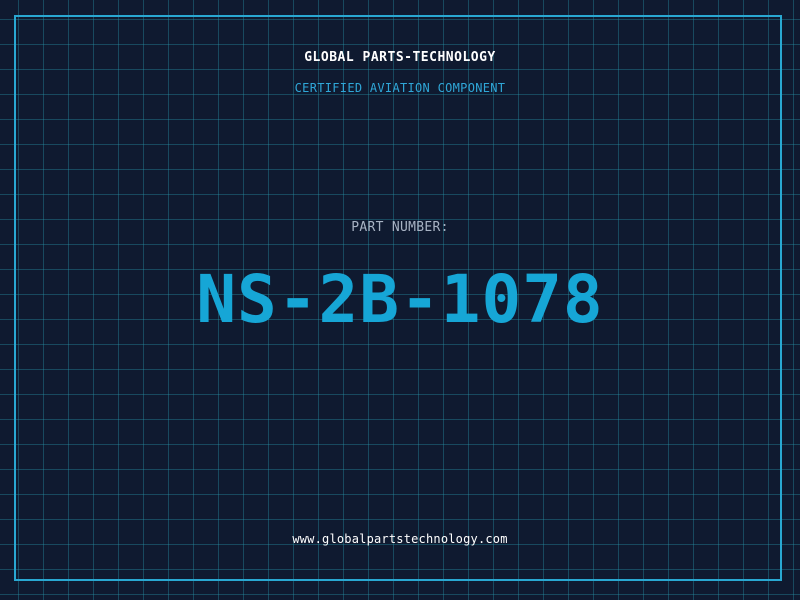 This screenshot has height=600, width=800. What do you see at coordinates (400, 227) in the screenshot?
I see `part-number-label: PART NUMBER:` at bounding box center [400, 227].